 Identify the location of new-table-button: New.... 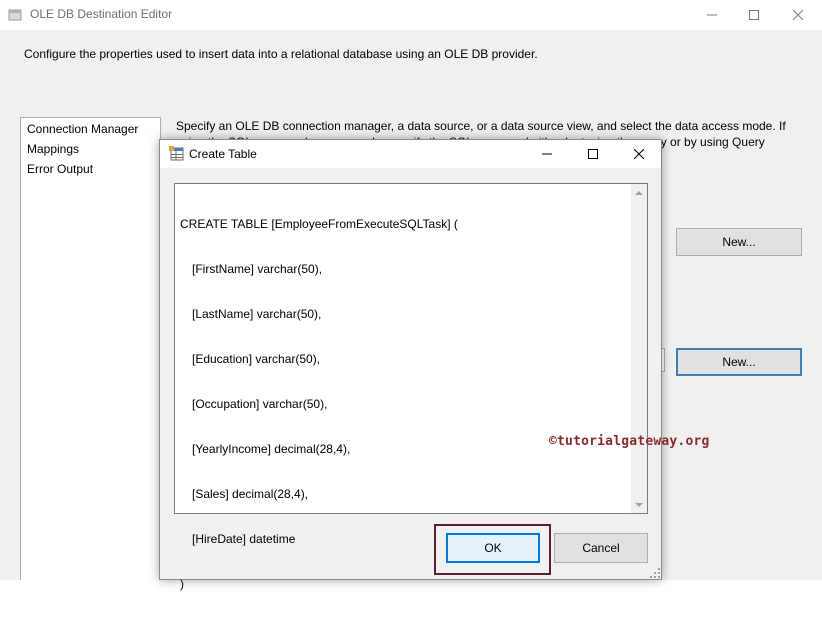
(739, 362).